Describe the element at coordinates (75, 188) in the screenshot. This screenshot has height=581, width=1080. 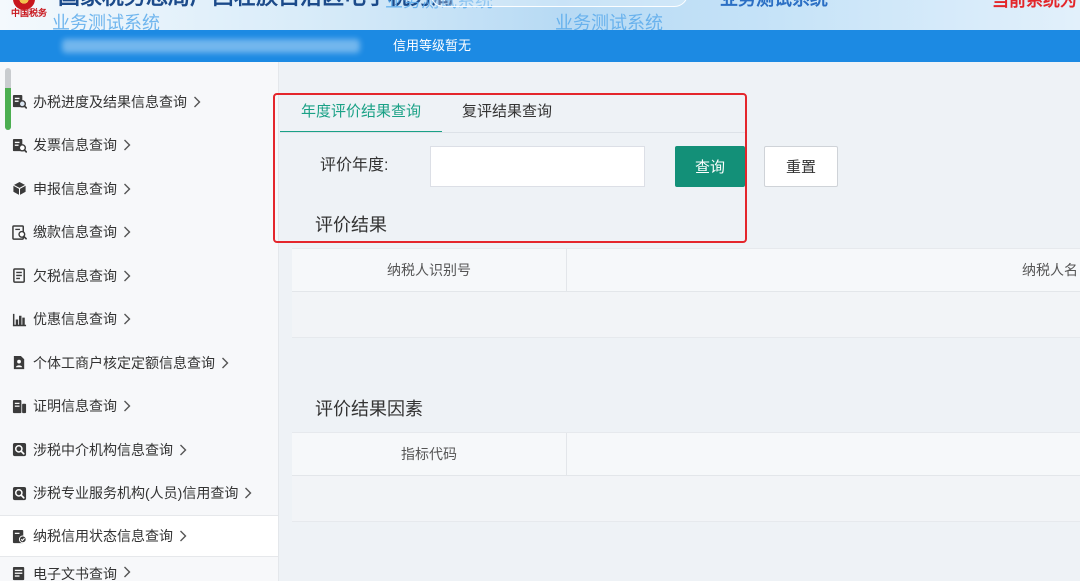
I see `sidebar-item-label: 申报信息查询` at that location.